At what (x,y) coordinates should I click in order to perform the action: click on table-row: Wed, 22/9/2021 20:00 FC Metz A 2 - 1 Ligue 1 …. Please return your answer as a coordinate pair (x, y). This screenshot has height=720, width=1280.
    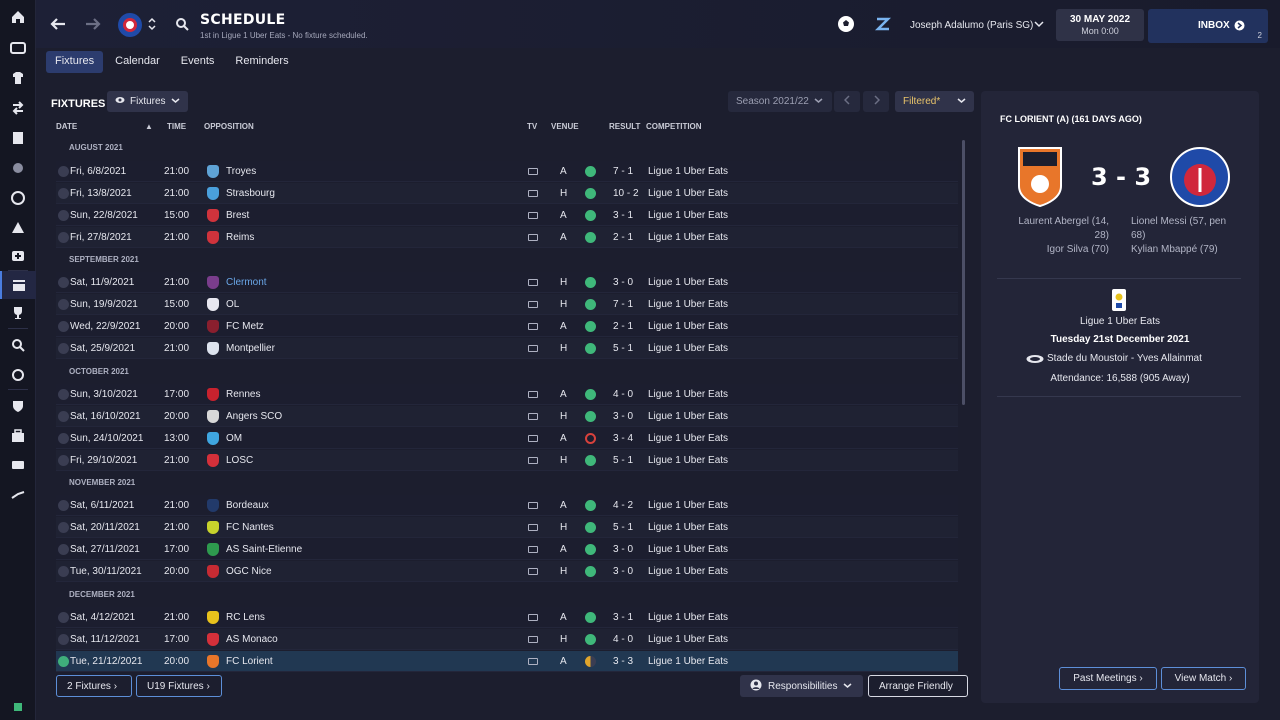
    Looking at the image, I should click on (507, 326).